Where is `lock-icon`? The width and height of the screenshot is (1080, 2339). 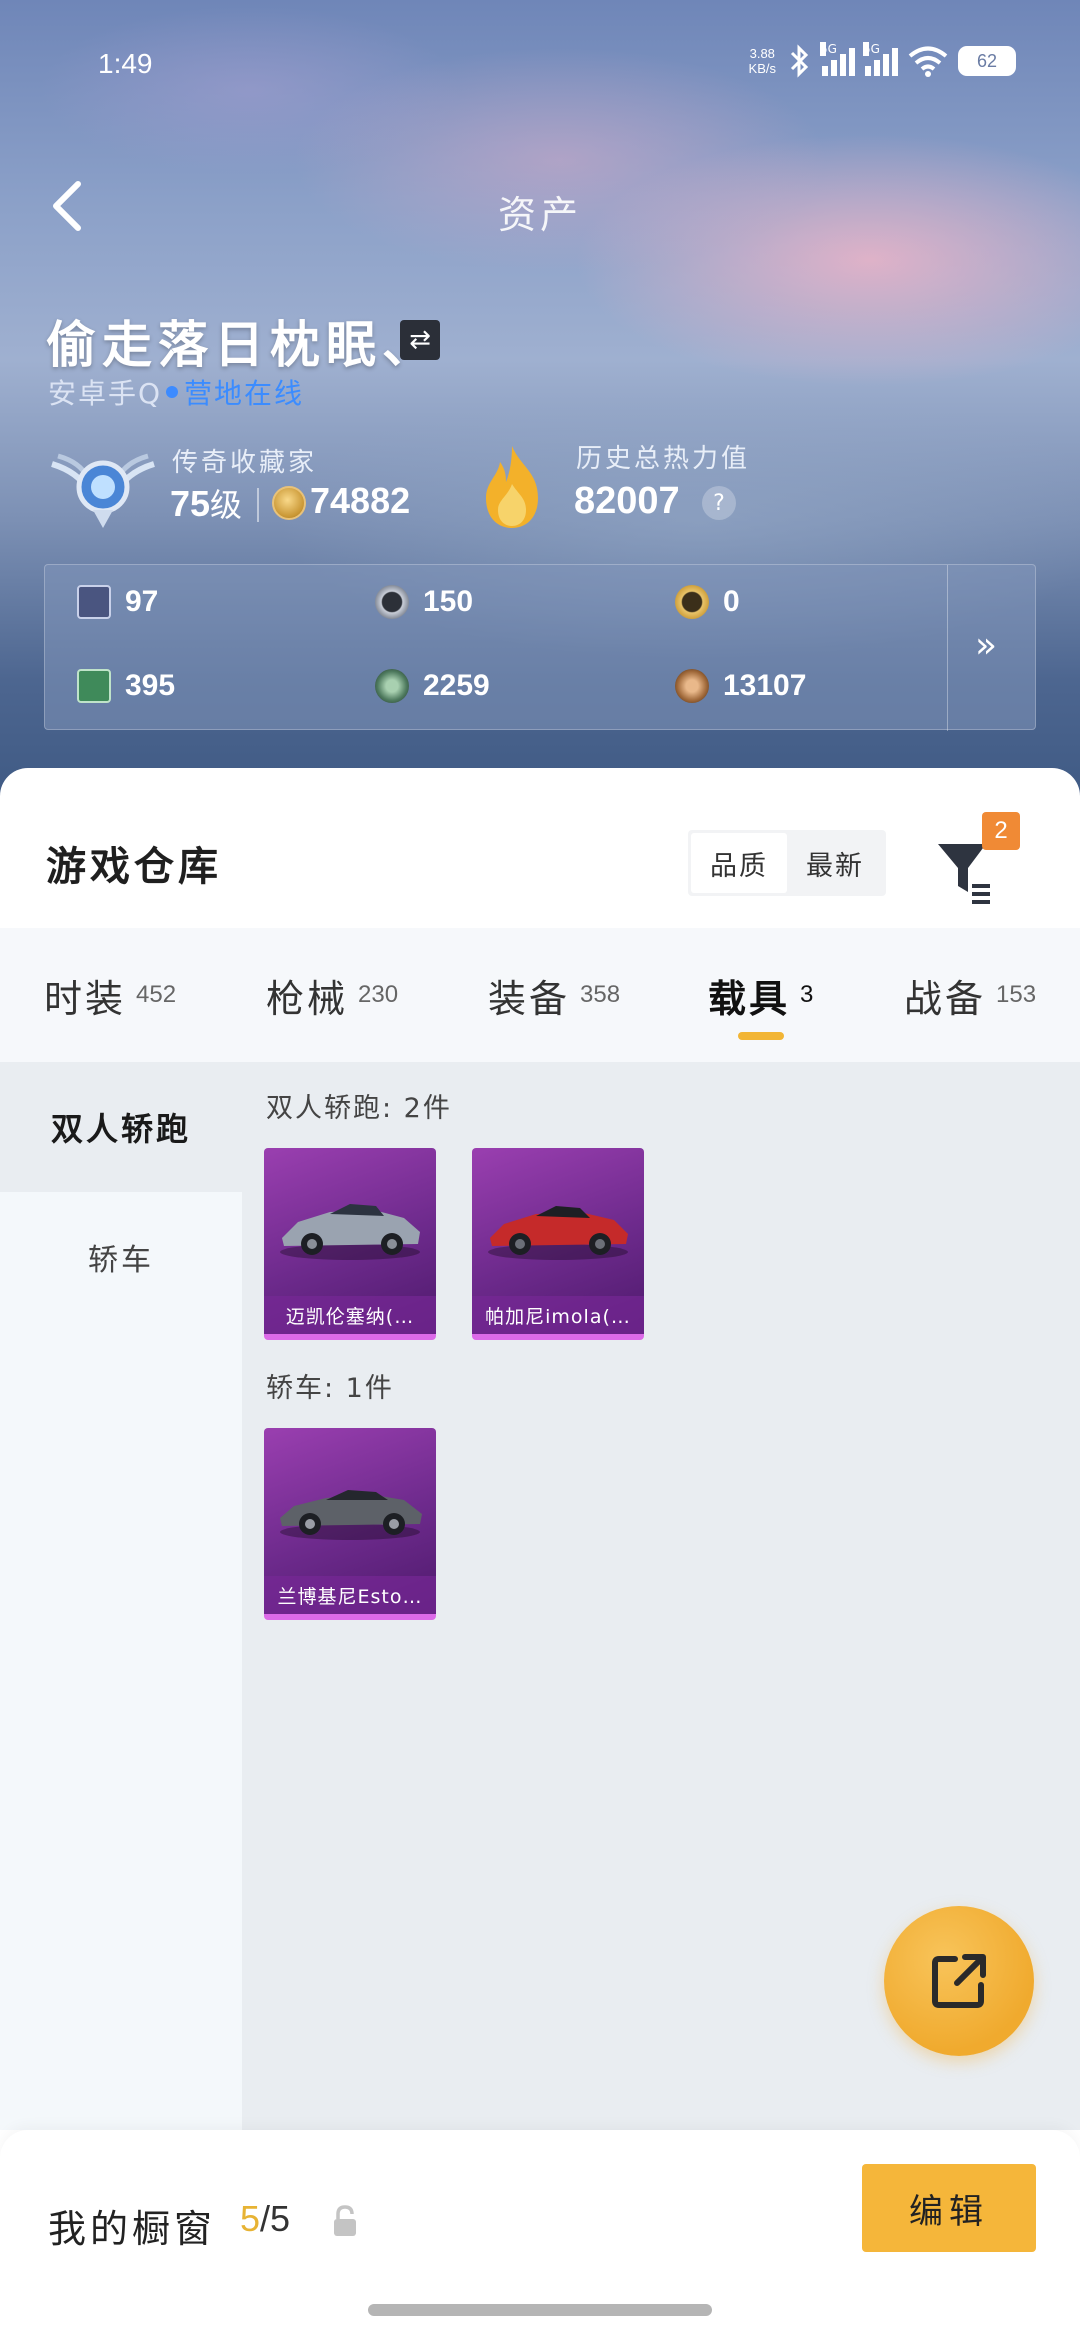 lock-icon is located at coordinates (345, 2220).